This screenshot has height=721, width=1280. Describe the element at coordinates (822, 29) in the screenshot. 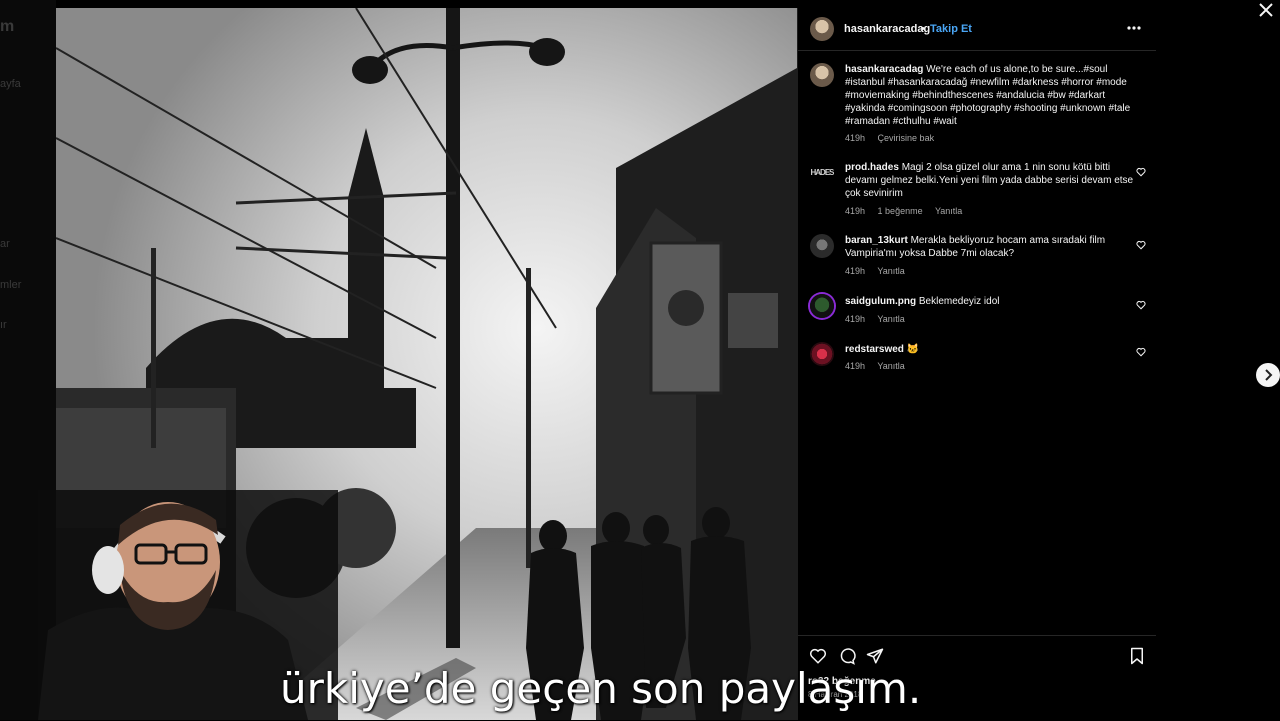

I see `author-avatar` at that location.